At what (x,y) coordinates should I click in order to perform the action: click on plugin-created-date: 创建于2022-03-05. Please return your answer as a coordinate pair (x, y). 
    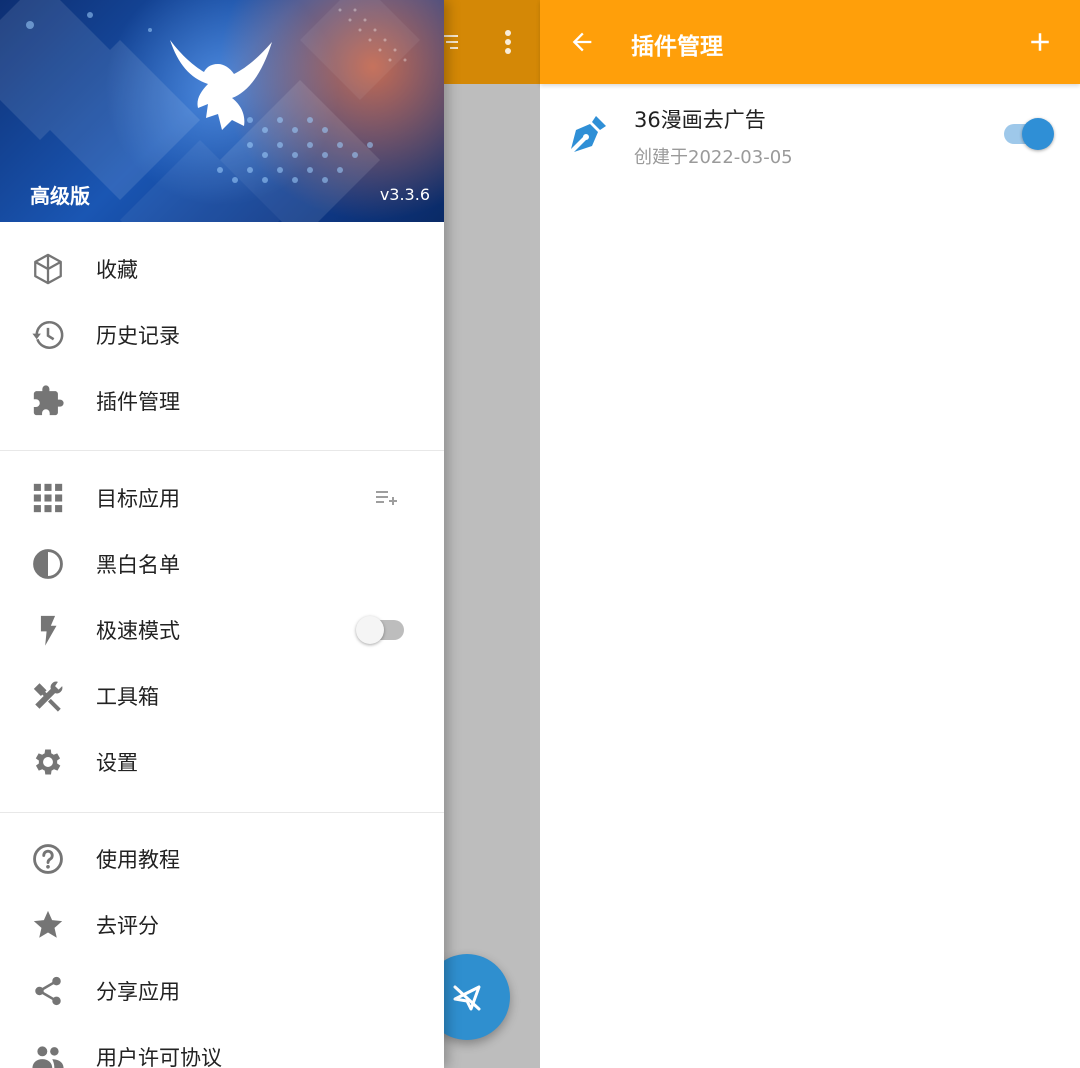
    Looking at the image, I should click on (713, 157).